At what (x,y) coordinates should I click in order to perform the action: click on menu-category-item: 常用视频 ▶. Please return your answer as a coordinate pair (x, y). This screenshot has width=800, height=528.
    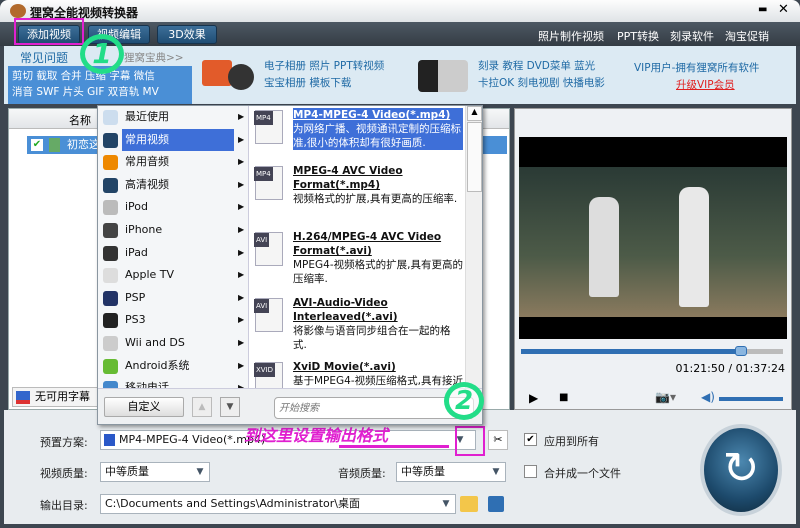
    Looking at the image, I should click on (173, 140).